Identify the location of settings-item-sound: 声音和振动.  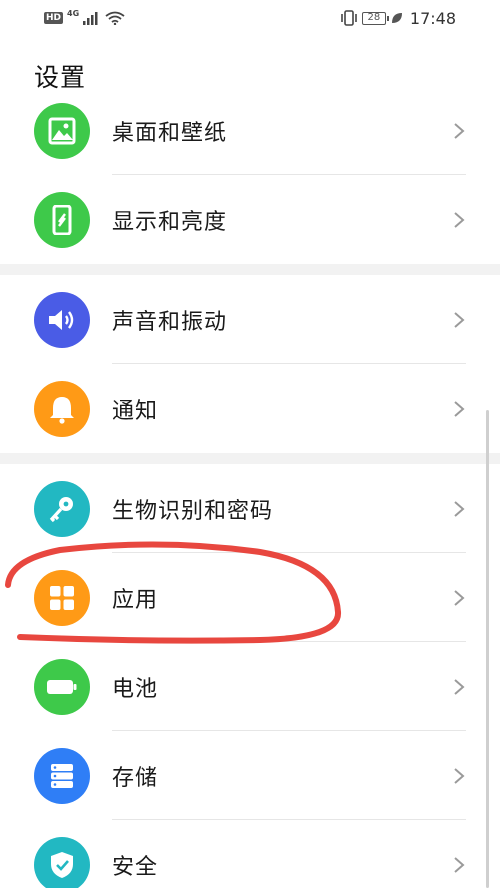
(250, 319).